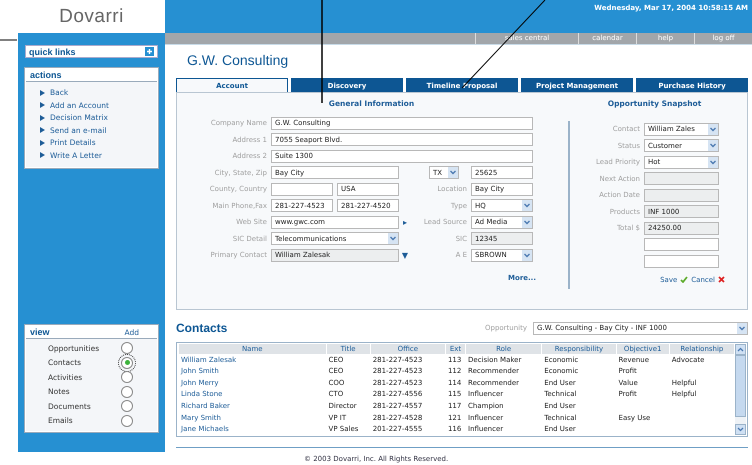 The image size is (752, 465). I want to click on plus-icon, so click(149, 51).